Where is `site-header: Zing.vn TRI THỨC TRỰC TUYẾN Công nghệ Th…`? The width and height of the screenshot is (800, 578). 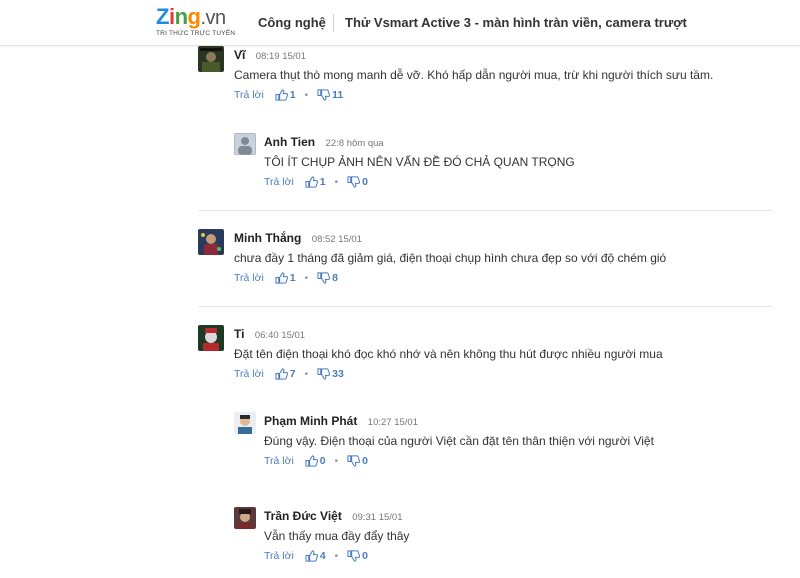
site-header: Zing.vn TRI THỨC TRỰC TUYẾN Công nghệ Th… is located at coordinates (400, 23).